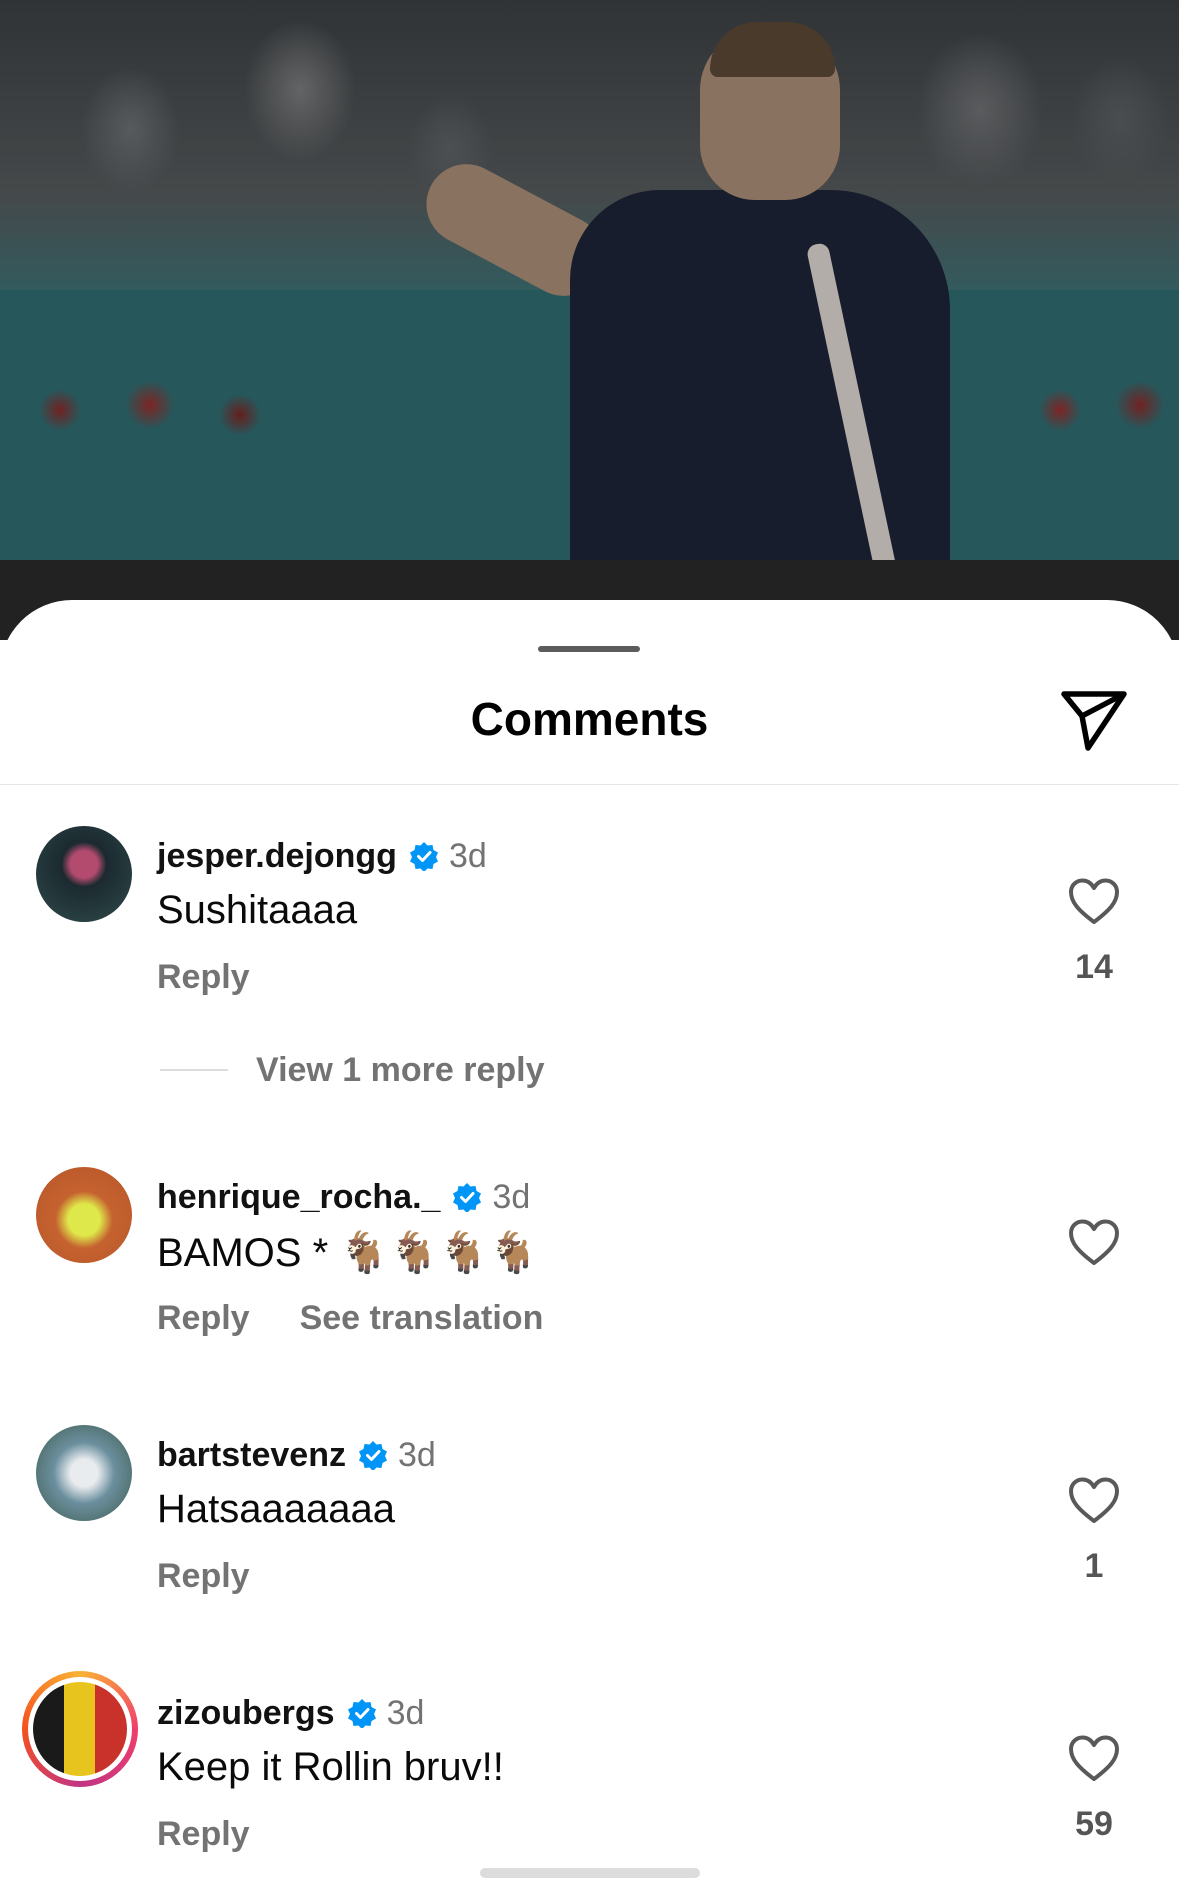  What do you see at coordinates (251, 1455) in the screenshot?
I see `username: bartstevenz` at bounding box center [251, 1455].